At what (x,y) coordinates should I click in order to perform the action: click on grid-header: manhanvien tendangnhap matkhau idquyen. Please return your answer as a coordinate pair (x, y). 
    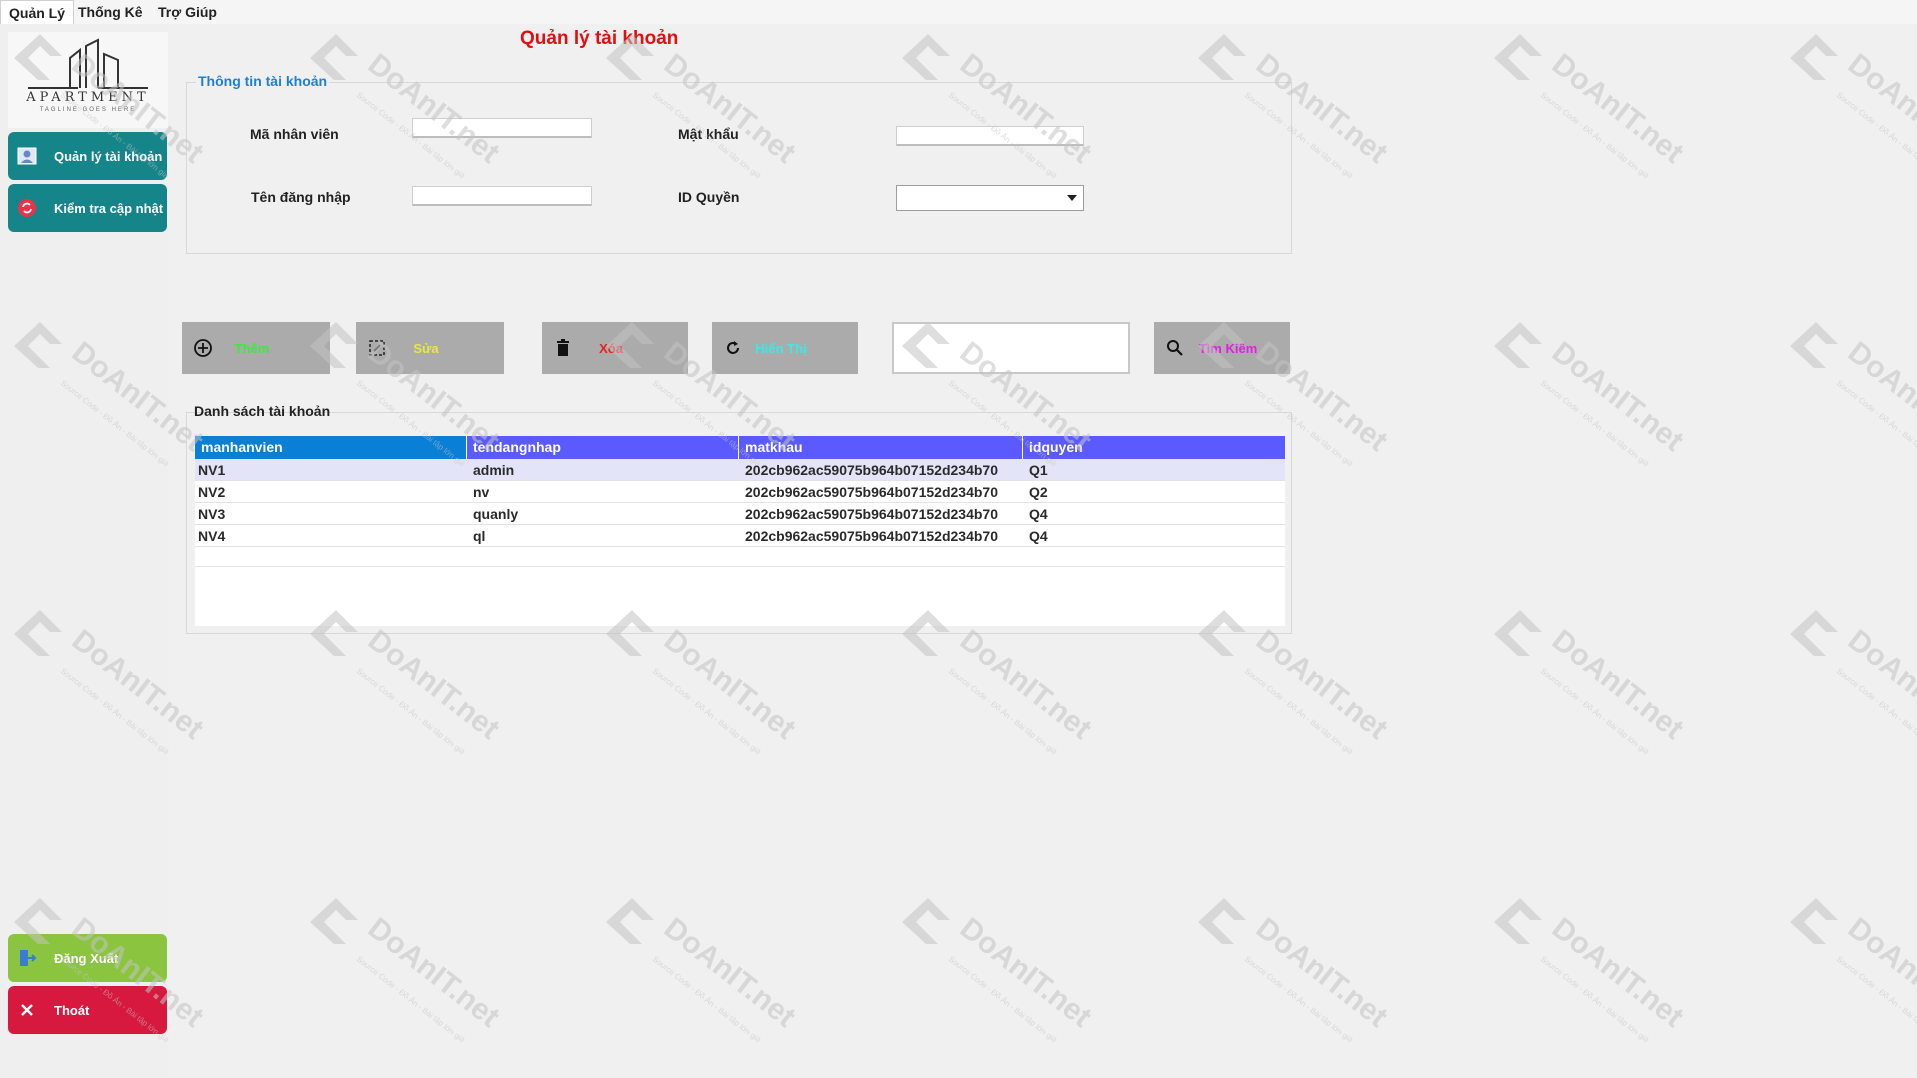
    Looking at the image, I should click on (740, 447).